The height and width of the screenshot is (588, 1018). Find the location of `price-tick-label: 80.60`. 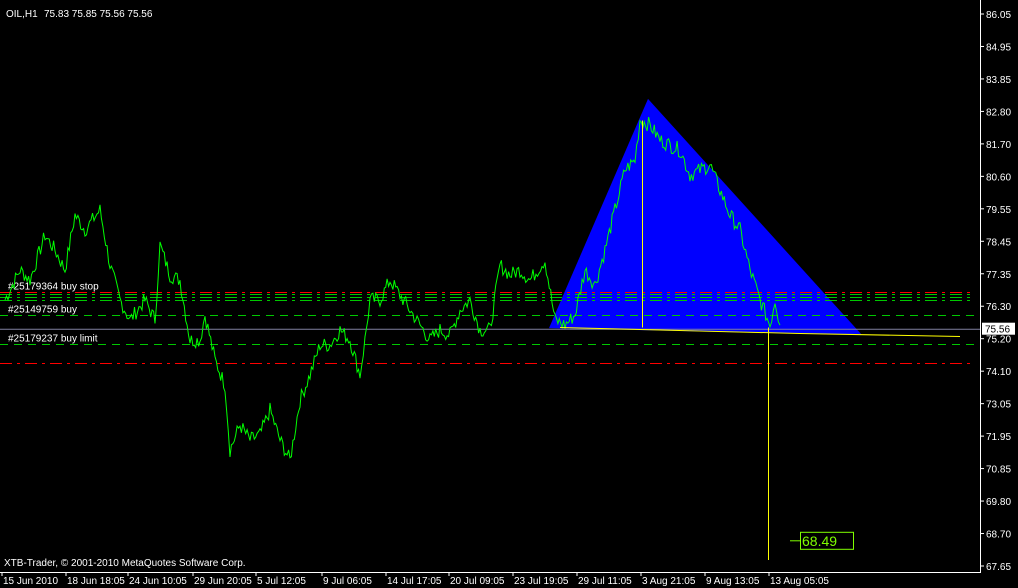

price-tick-label: 80.60 is located at coordinates (998, 177).